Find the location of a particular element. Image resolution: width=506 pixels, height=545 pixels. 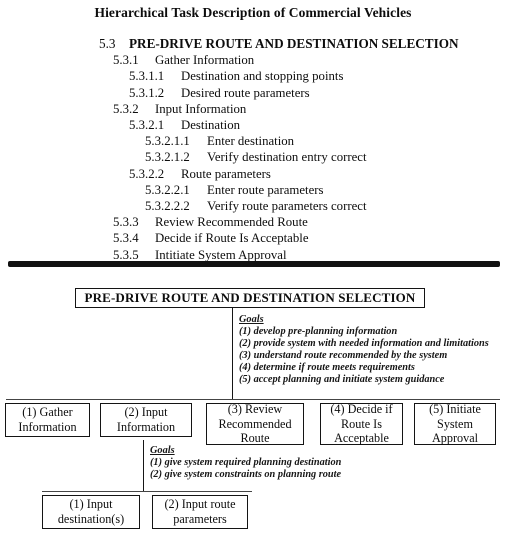

outline-row: 5.3.1 Gather Information is located at coordinates (253, 60).